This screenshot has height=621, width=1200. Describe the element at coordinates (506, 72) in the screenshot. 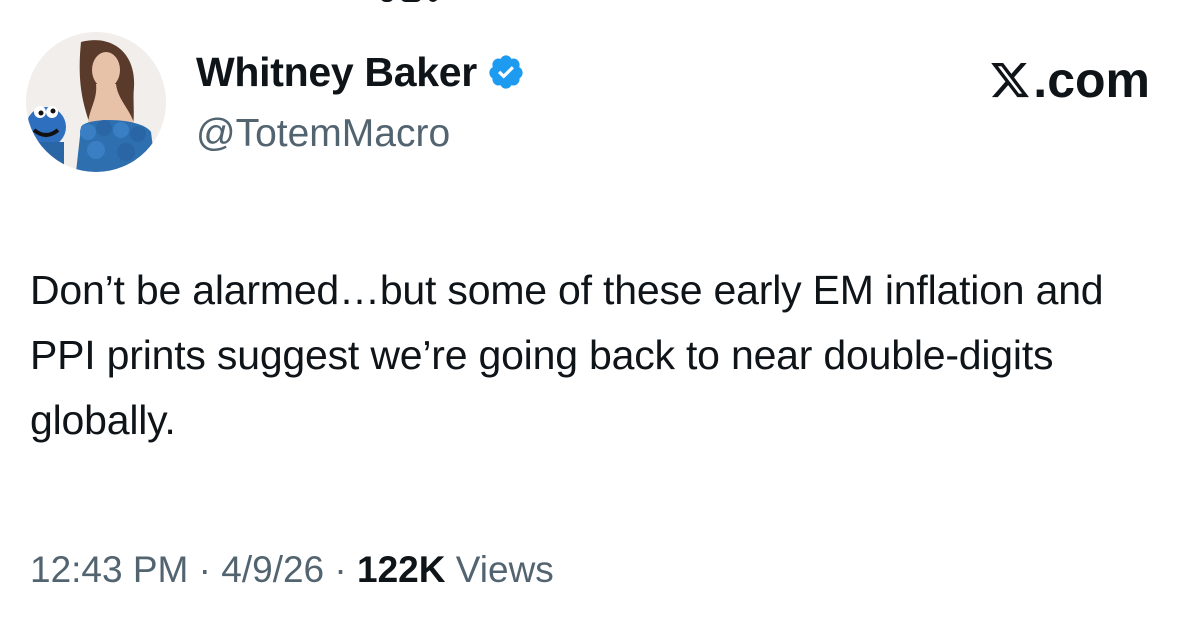

I see `verified-badge-icon` at that location.